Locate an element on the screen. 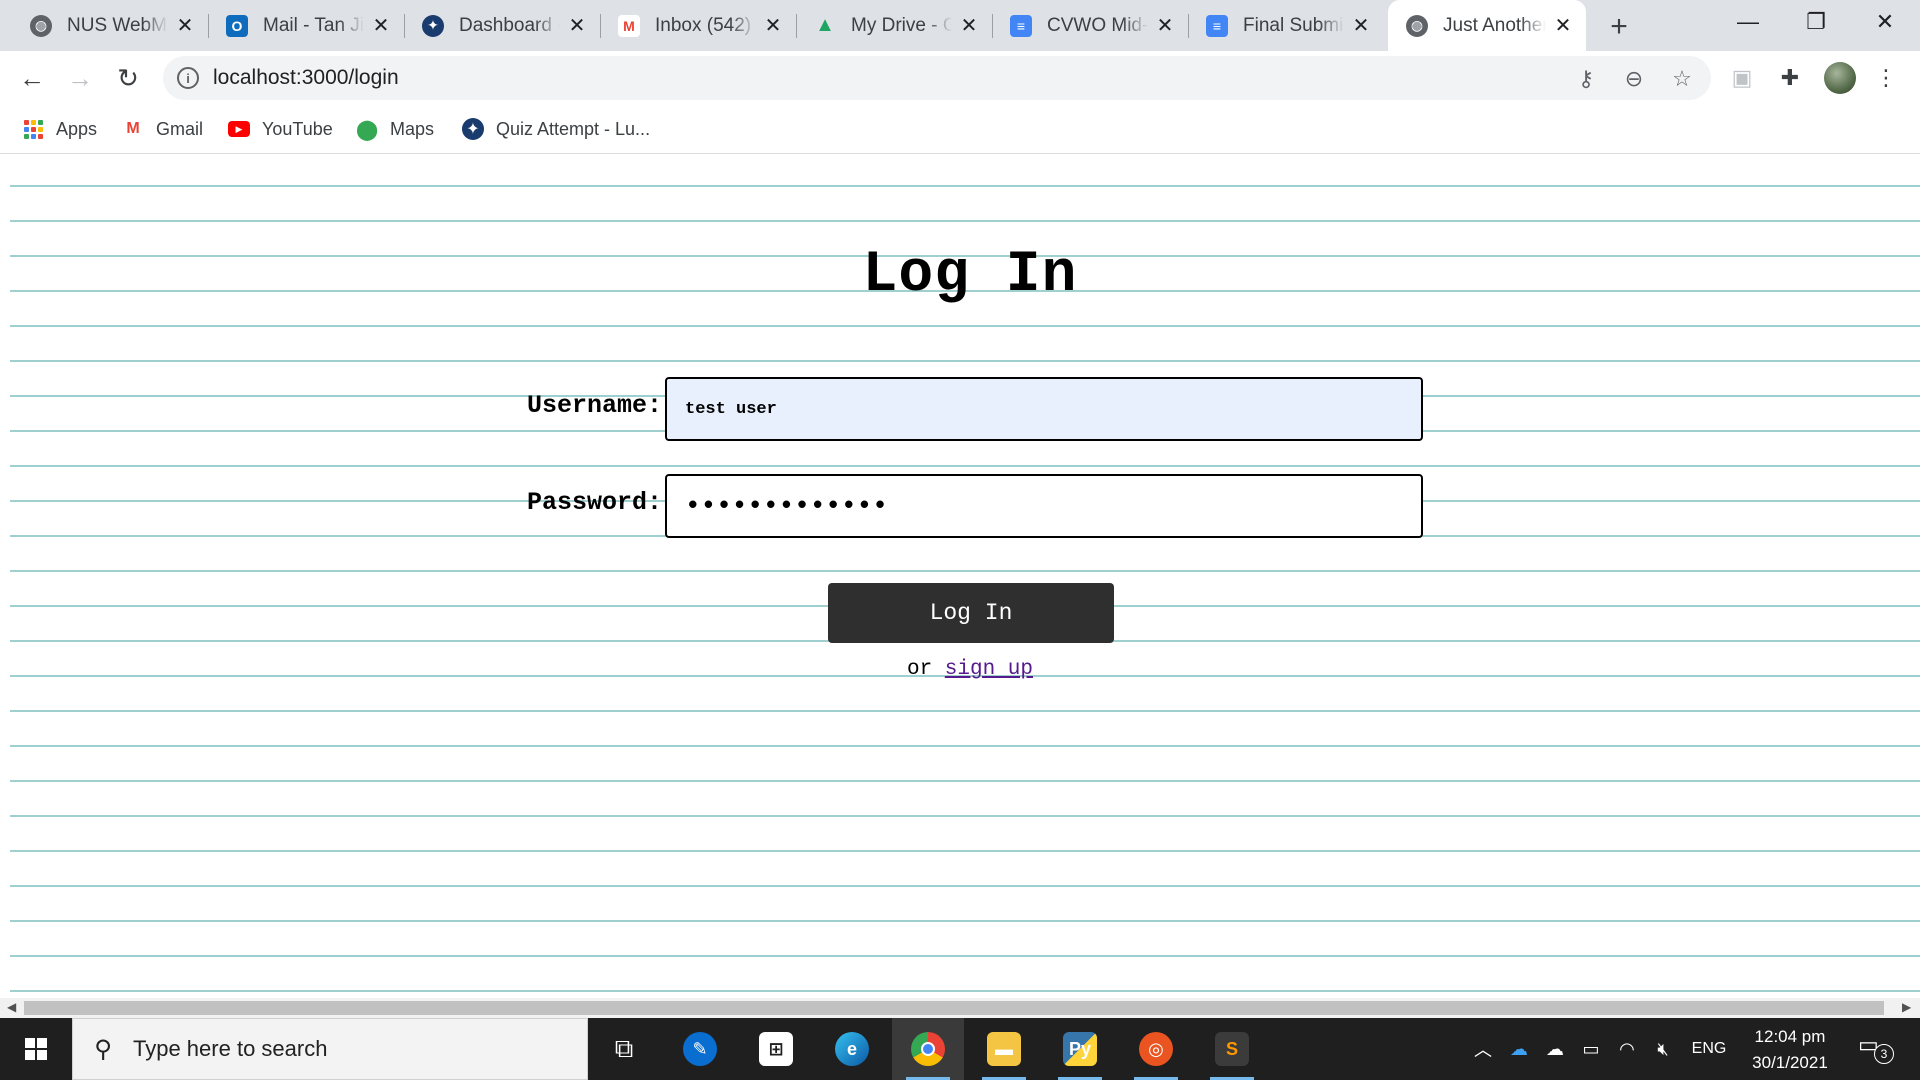 The width and height of the screenshot is (1920, 1080). menu-kebab-icon: ⋮ is located at coordinates (1886, 78).